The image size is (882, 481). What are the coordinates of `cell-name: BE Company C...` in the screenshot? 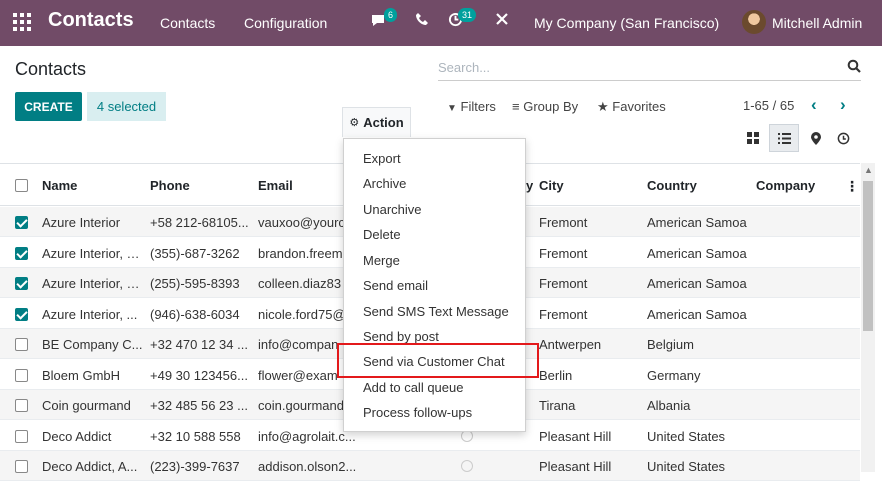 It's located at (92, 344).